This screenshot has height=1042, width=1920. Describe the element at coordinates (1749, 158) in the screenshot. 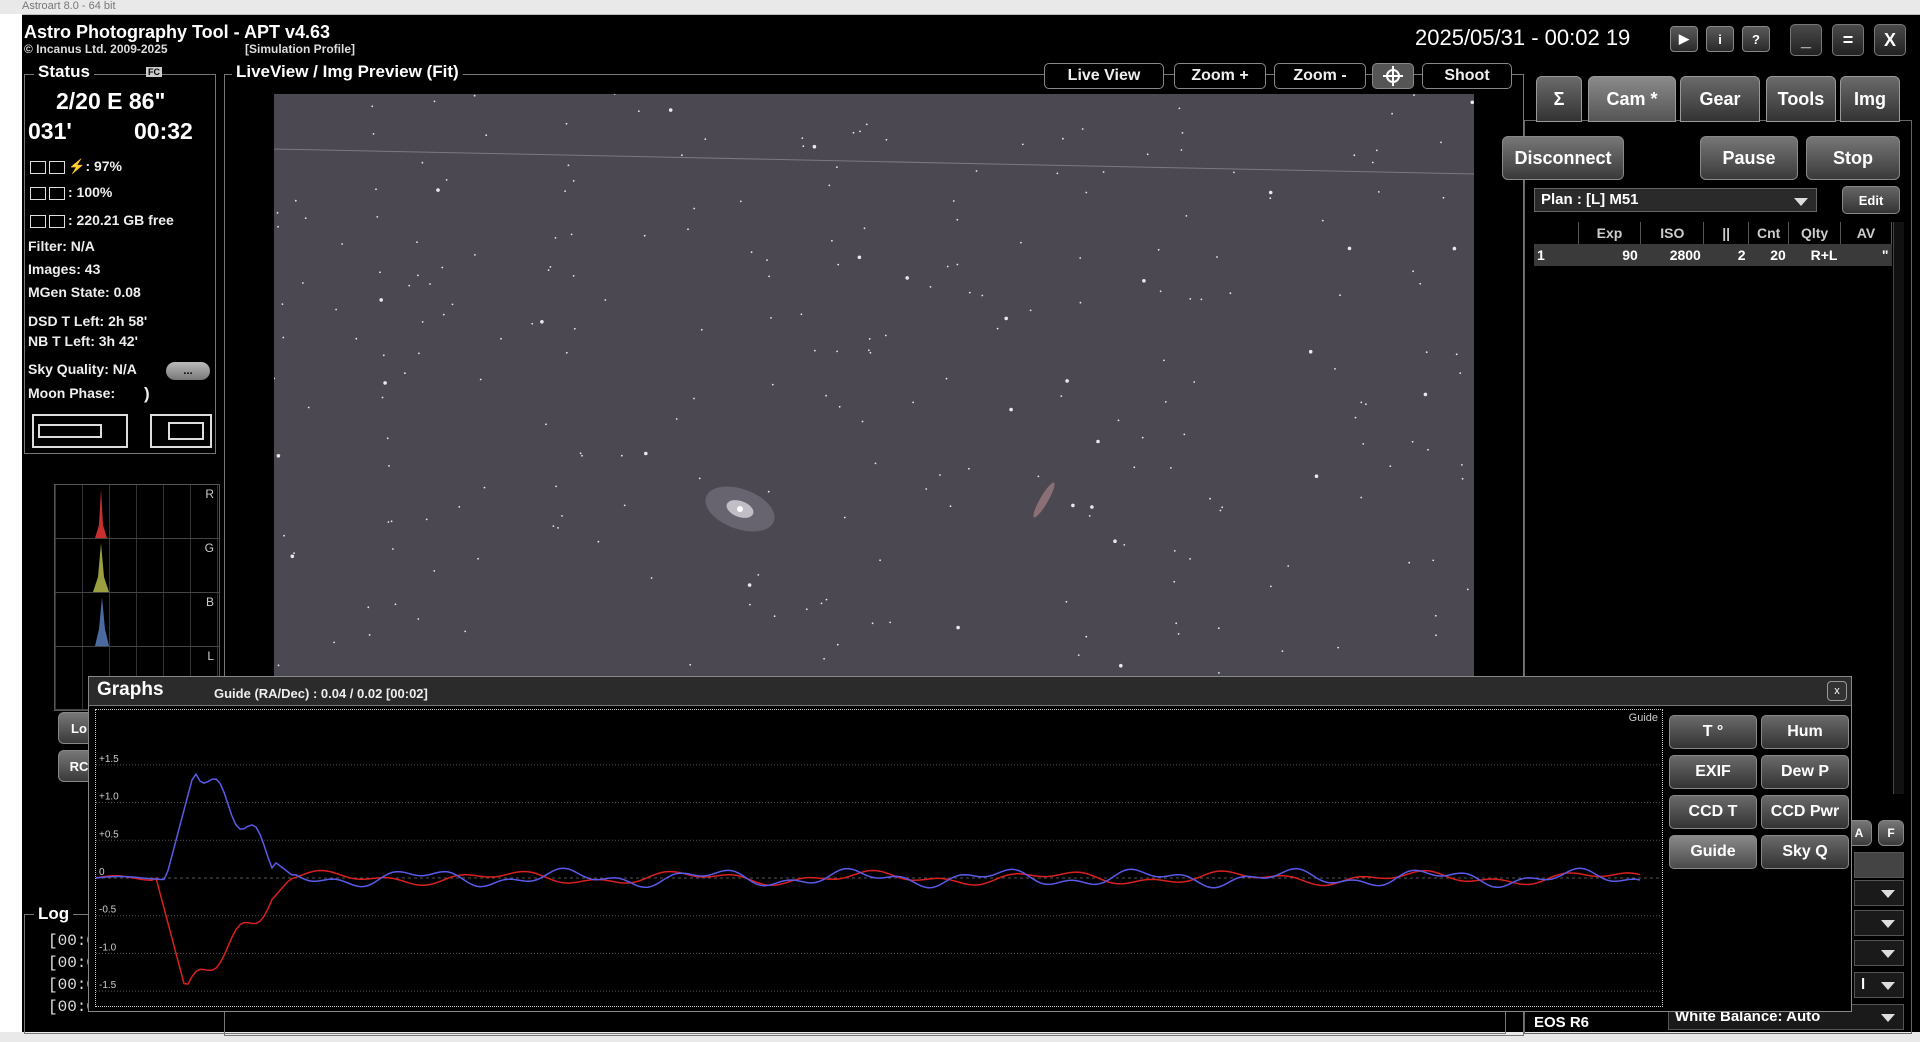

I see `pause-button: Pause` at that location.